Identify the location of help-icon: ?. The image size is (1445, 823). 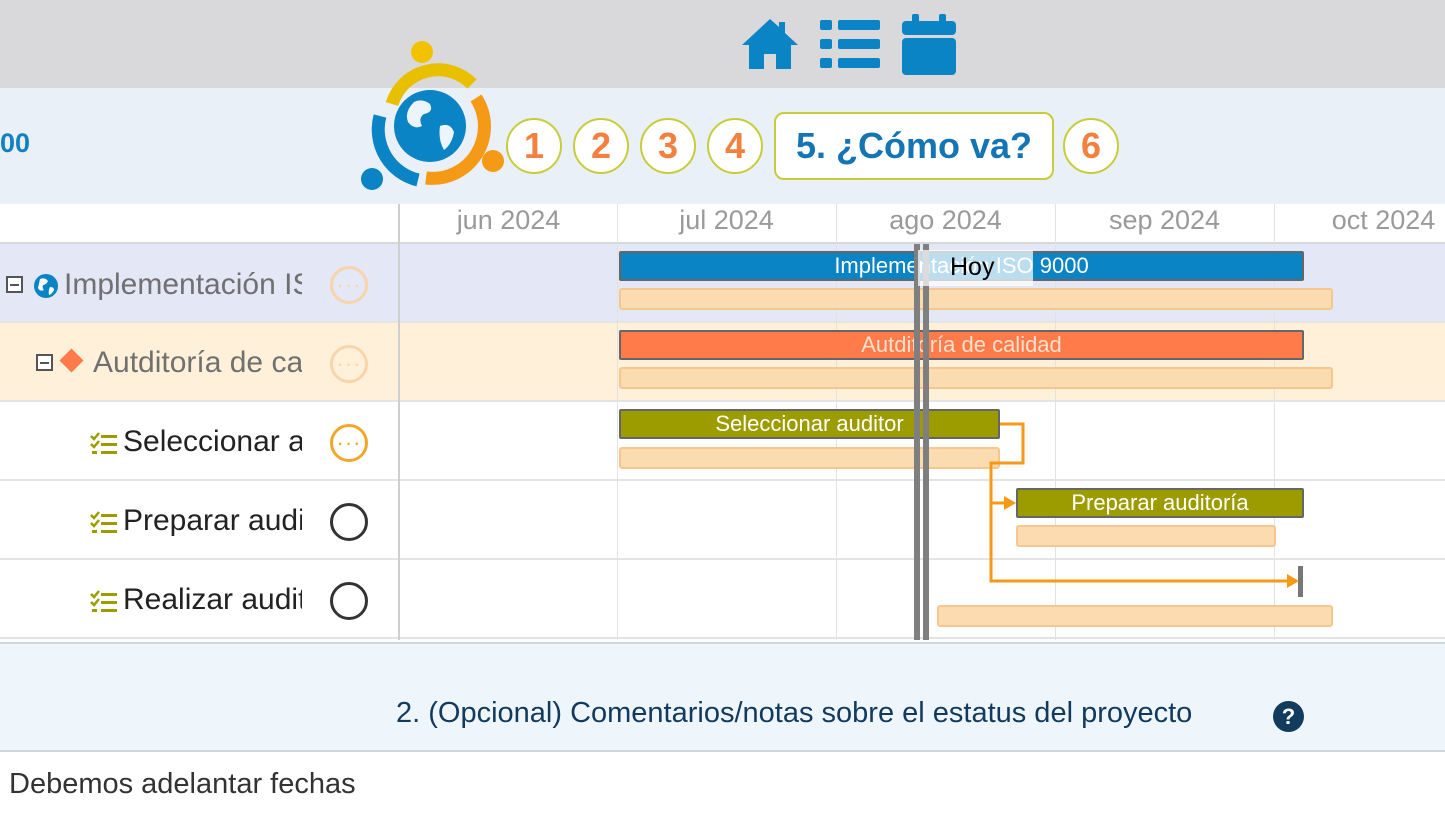
(1288, 716).